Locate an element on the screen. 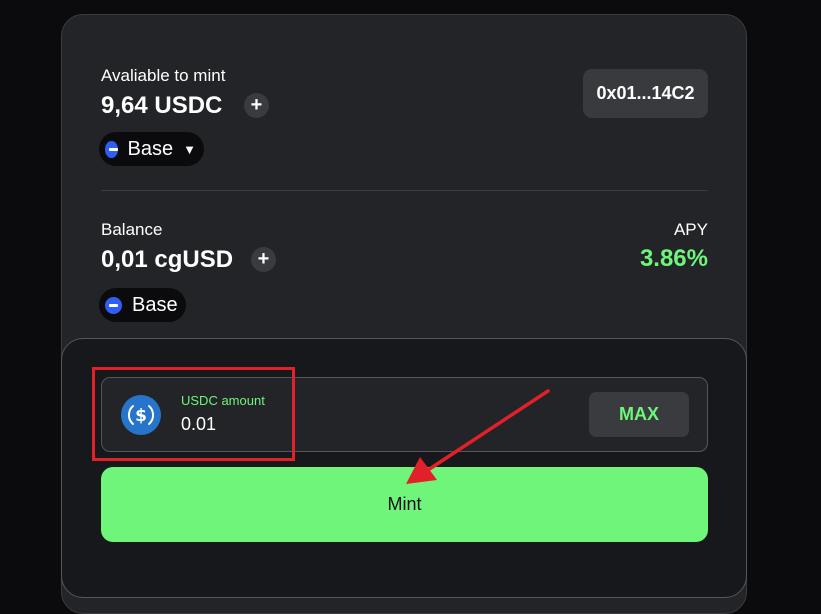 The height and width of the screenshot is (614, 821). mint-button: Mint is located at coordinates (404, 504).